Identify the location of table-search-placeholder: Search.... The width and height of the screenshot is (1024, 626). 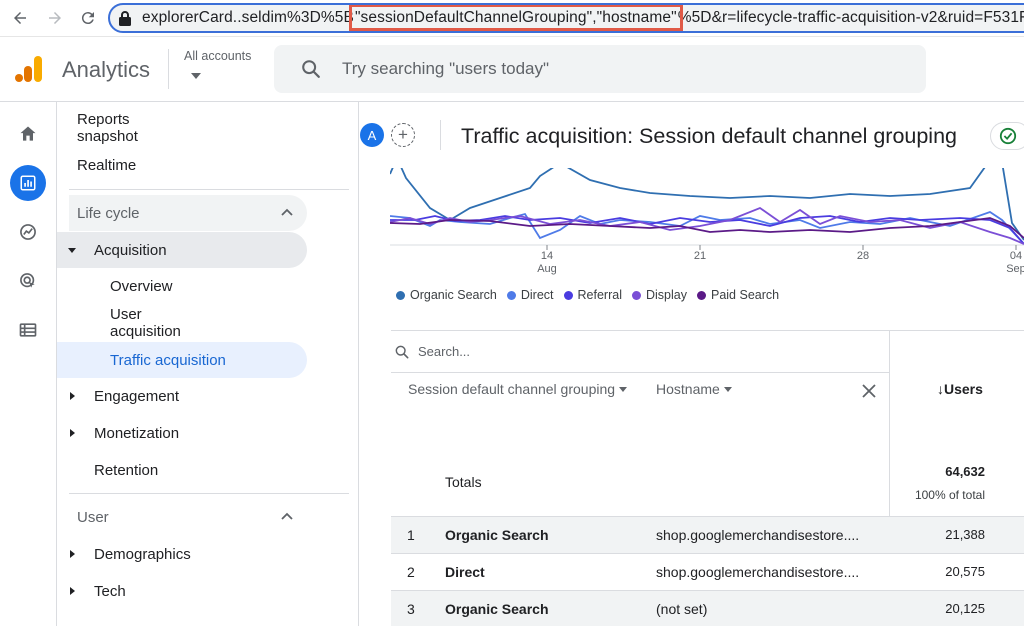
(444, 351).